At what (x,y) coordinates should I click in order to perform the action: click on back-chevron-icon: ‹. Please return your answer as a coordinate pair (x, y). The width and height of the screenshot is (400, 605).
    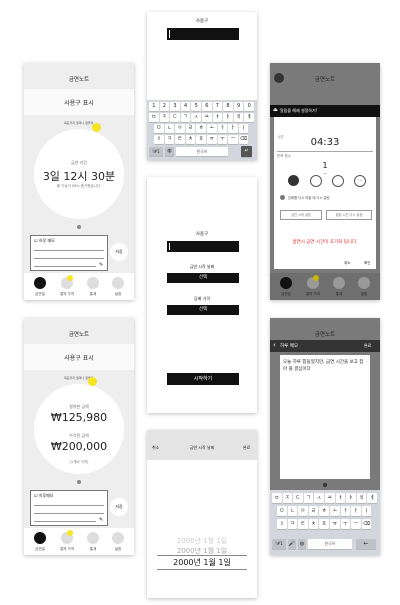
    Looking at the image, I should click on (274, 345).